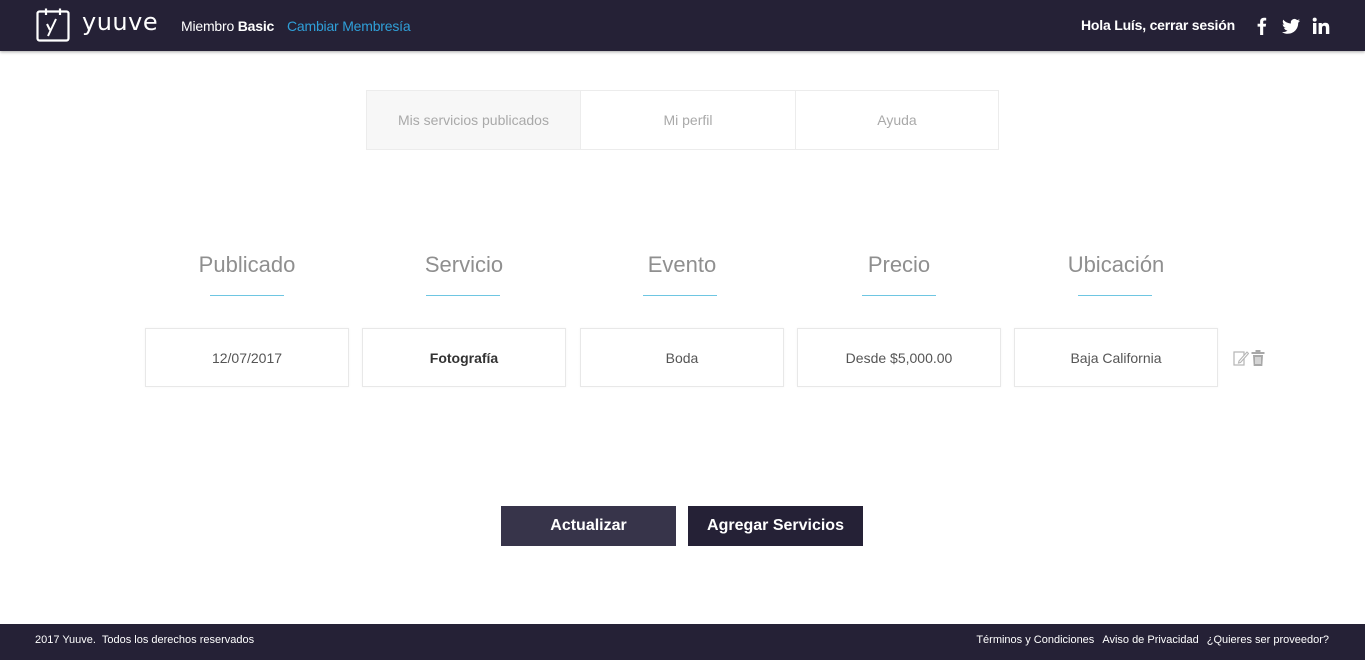 Image resolution: width=1365 pixels, height=660 pixels. I want to click on terms-link: Términos y Condiciones, so click(1035, 640).